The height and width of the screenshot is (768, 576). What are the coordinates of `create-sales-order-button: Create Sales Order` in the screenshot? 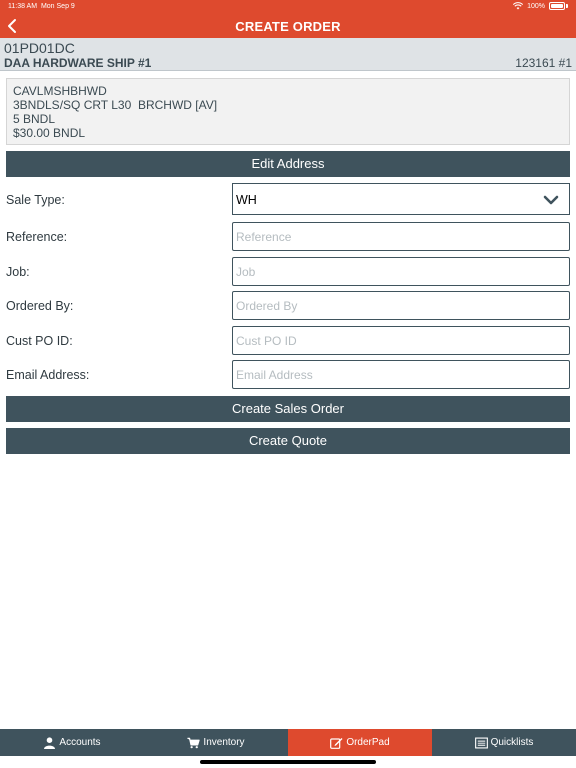 It's located at (288, 409).